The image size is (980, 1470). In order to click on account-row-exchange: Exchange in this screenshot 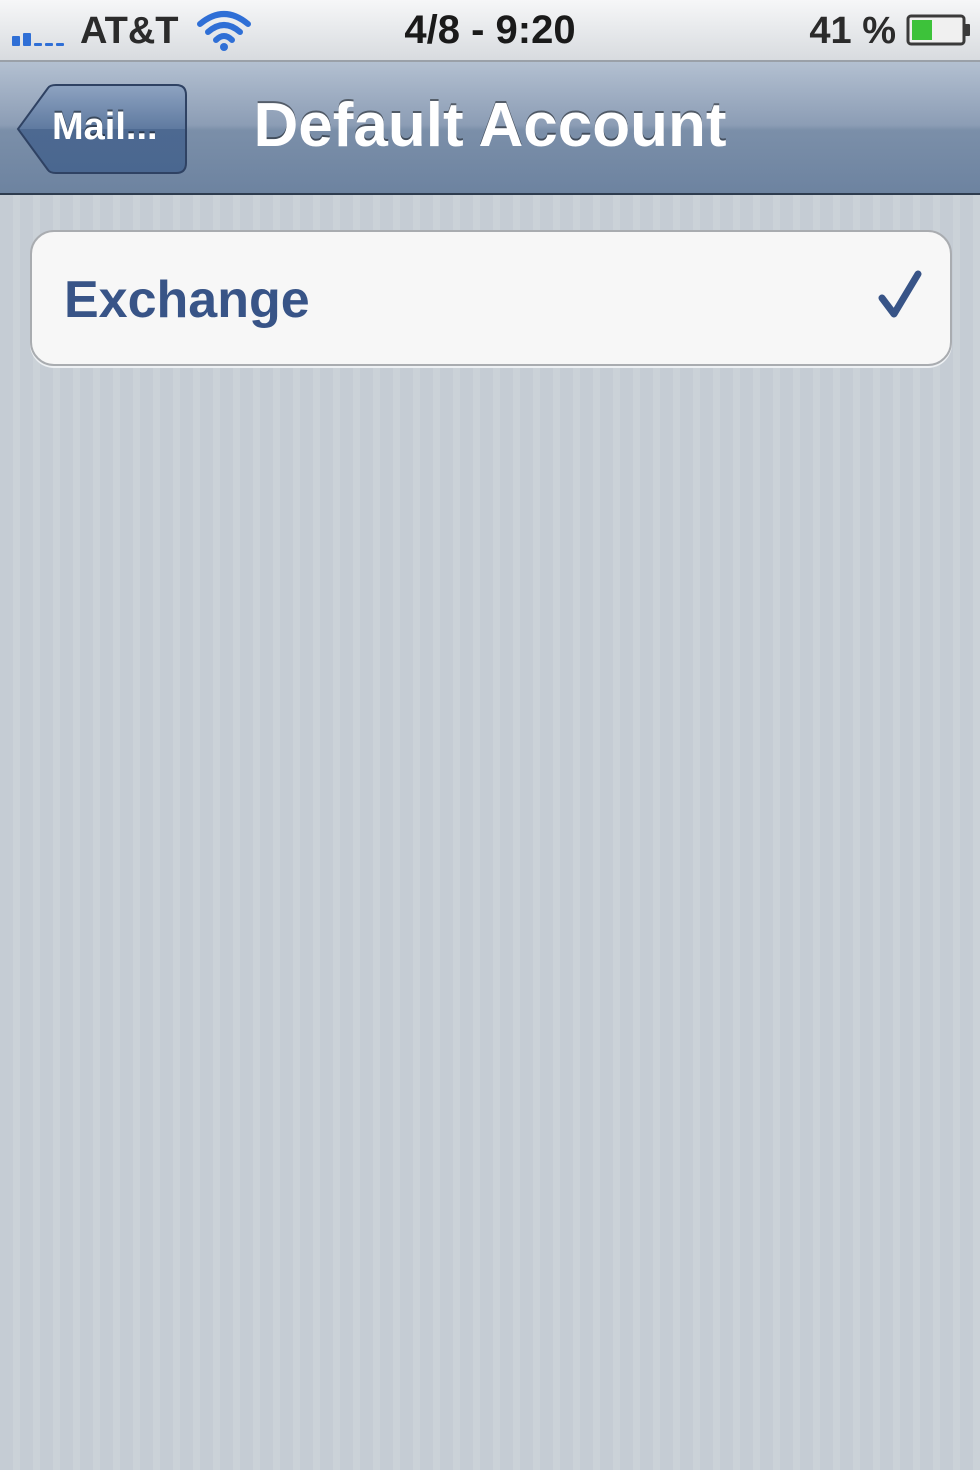, I will do `click(491, 298)`.